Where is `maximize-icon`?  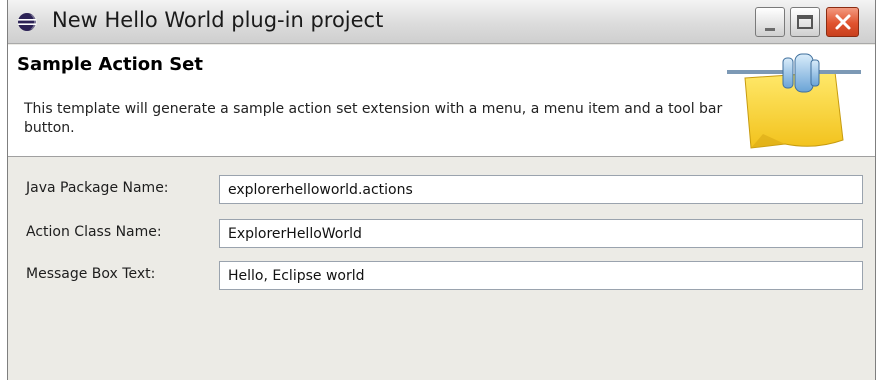
maximize-icon is located at coordinates (805, 22).